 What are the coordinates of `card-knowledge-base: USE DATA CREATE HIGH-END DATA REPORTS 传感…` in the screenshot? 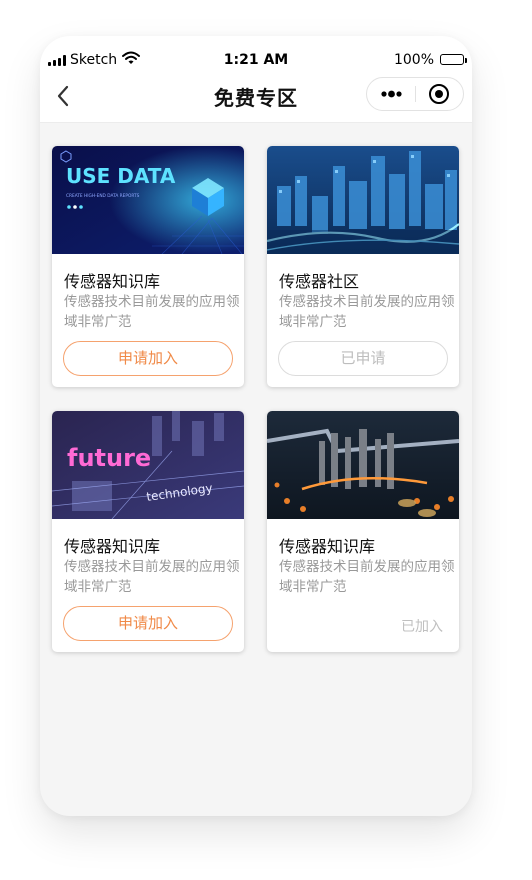 It's located at (148, 266).